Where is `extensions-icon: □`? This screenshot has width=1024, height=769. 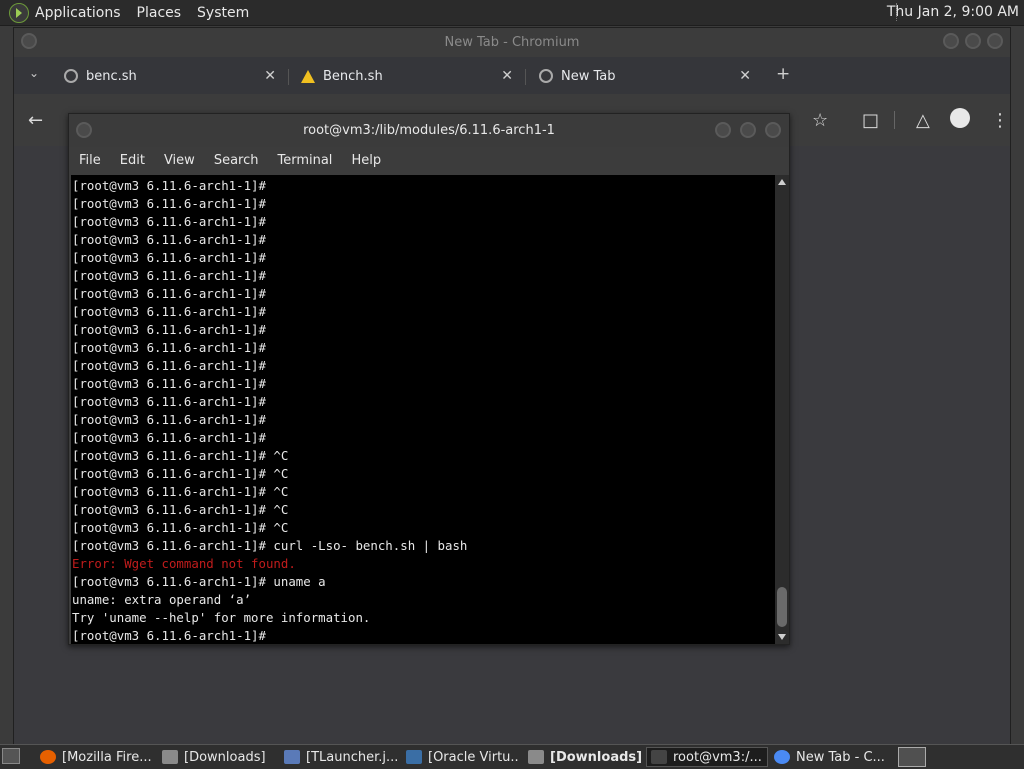
extensions-icon: □ is located at coordinates (870, 120).